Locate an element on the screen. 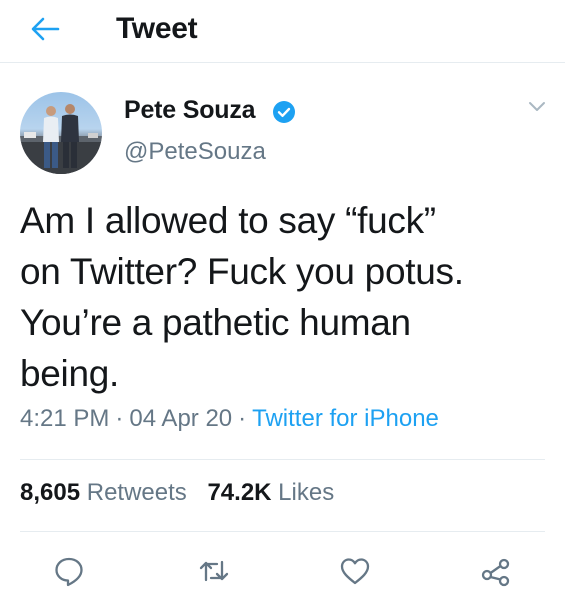 This screenshot has height=600, width=565. tweet-stats: 8,605 Retweets 74.2K Likes is located at coordinates (177, 493).